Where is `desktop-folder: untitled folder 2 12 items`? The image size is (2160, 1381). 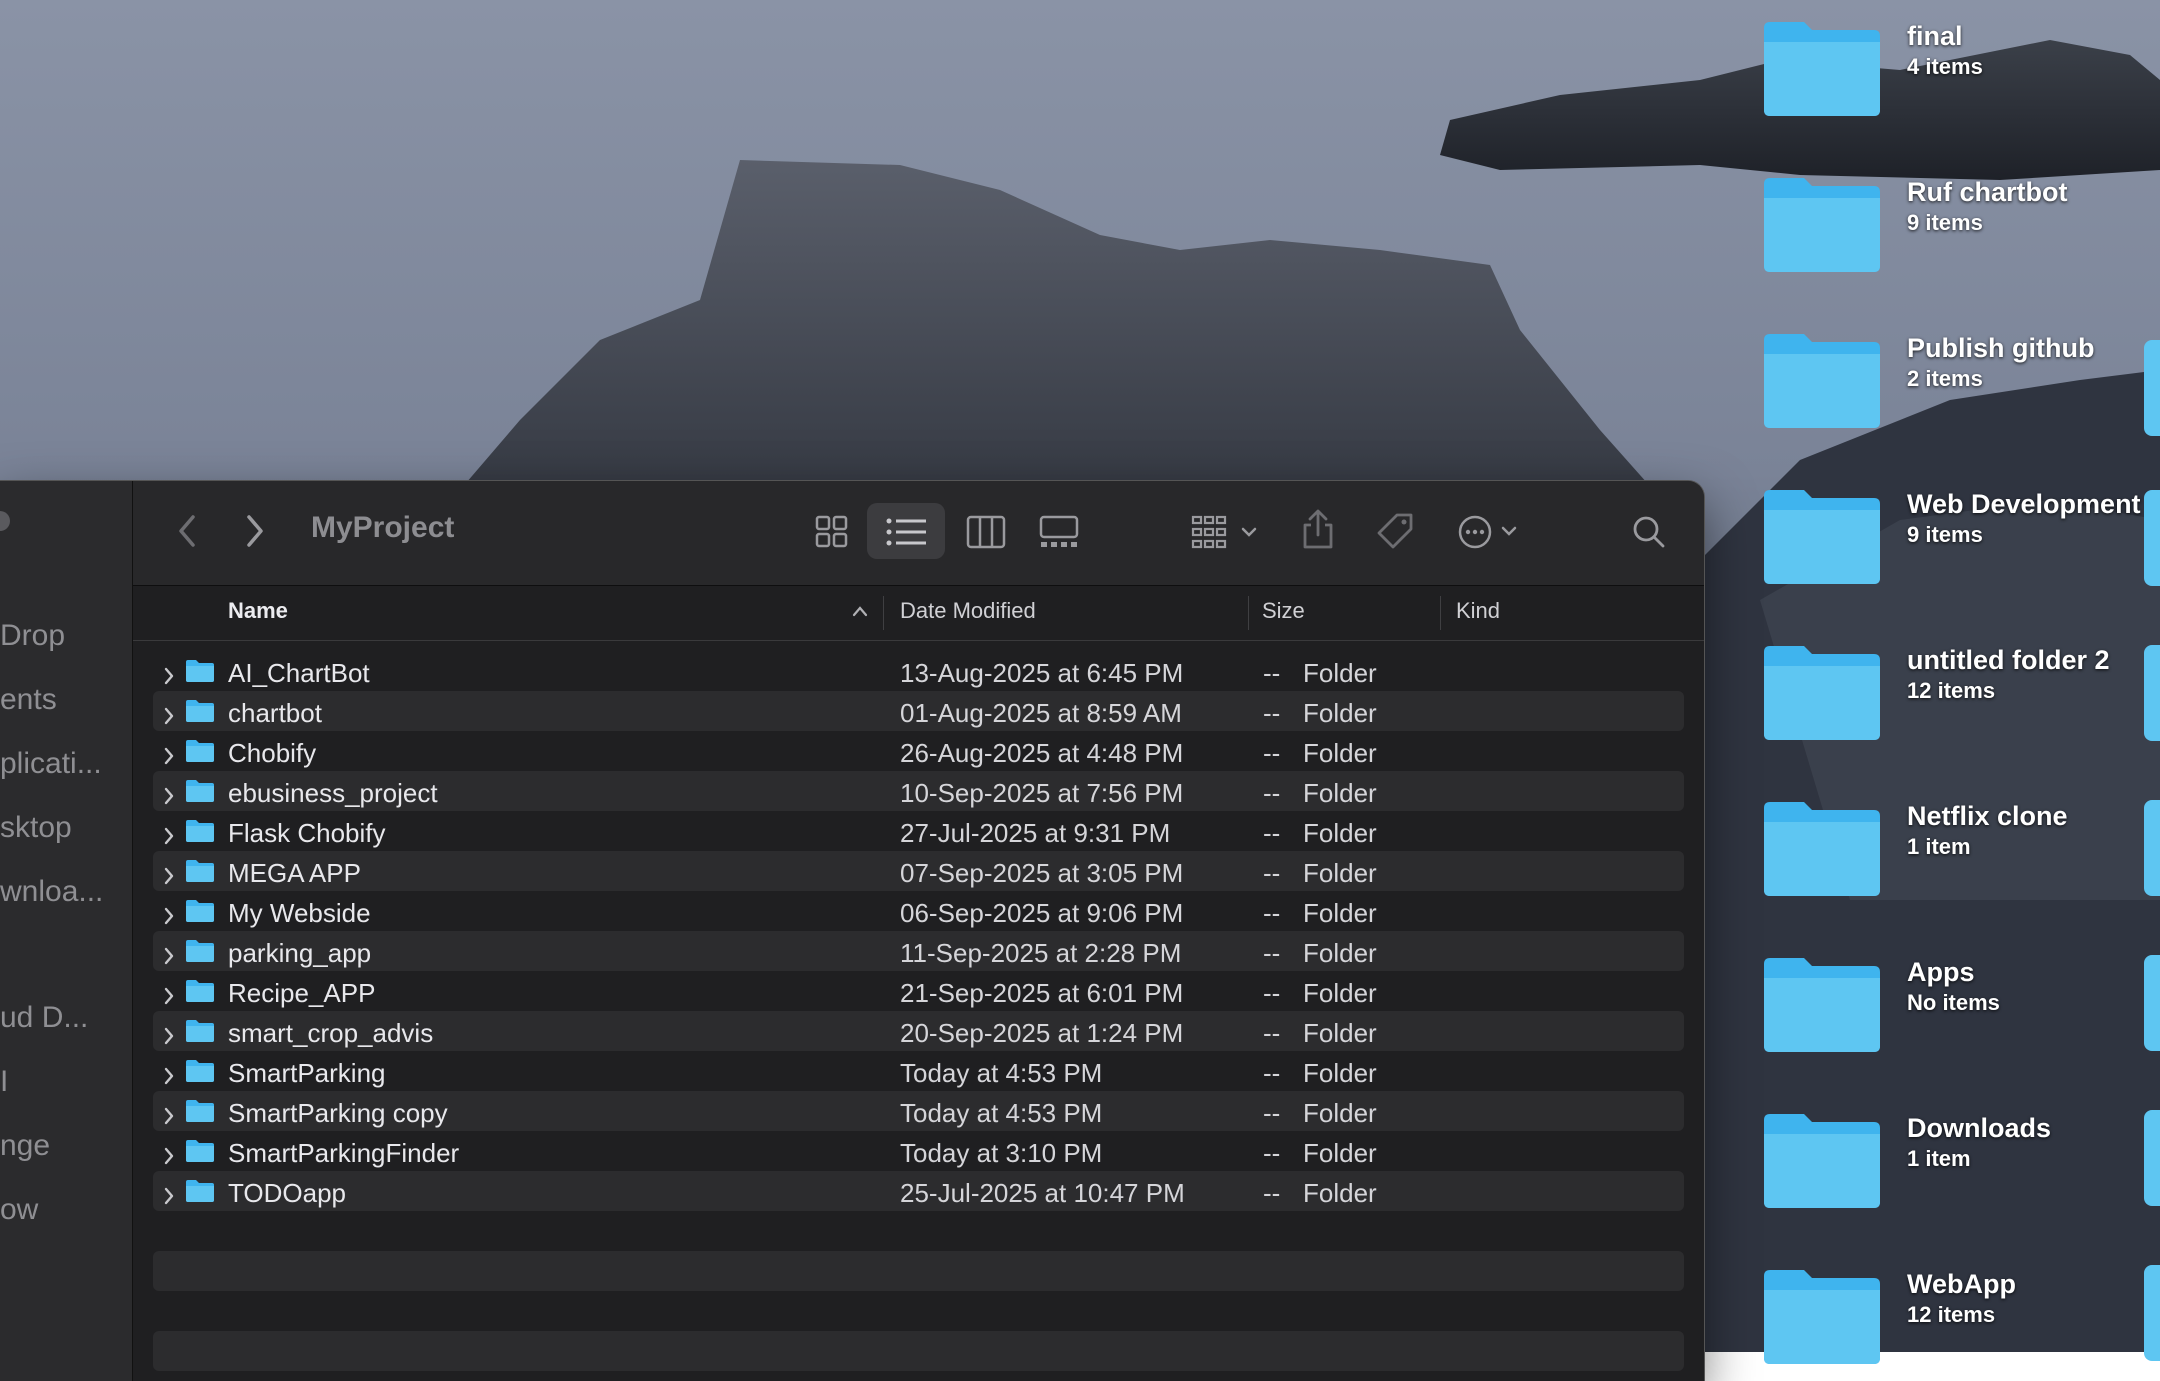
desktop-folder: untitled folder 2 12 items is located at coordinates (1957, 689).